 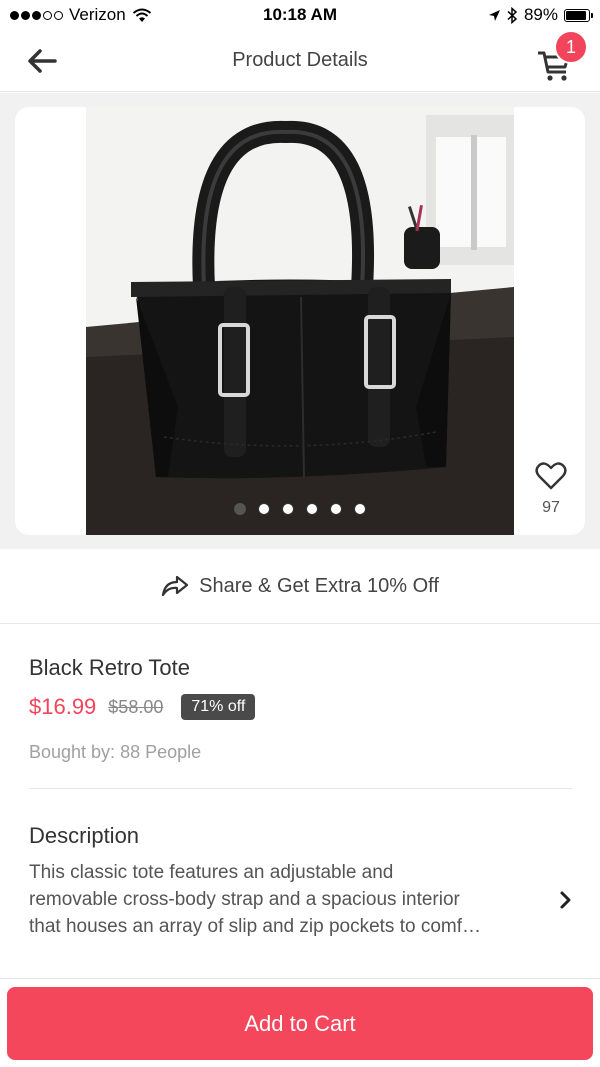 I want to click on discount-badge: 71% off, so click(x=218, y=707).